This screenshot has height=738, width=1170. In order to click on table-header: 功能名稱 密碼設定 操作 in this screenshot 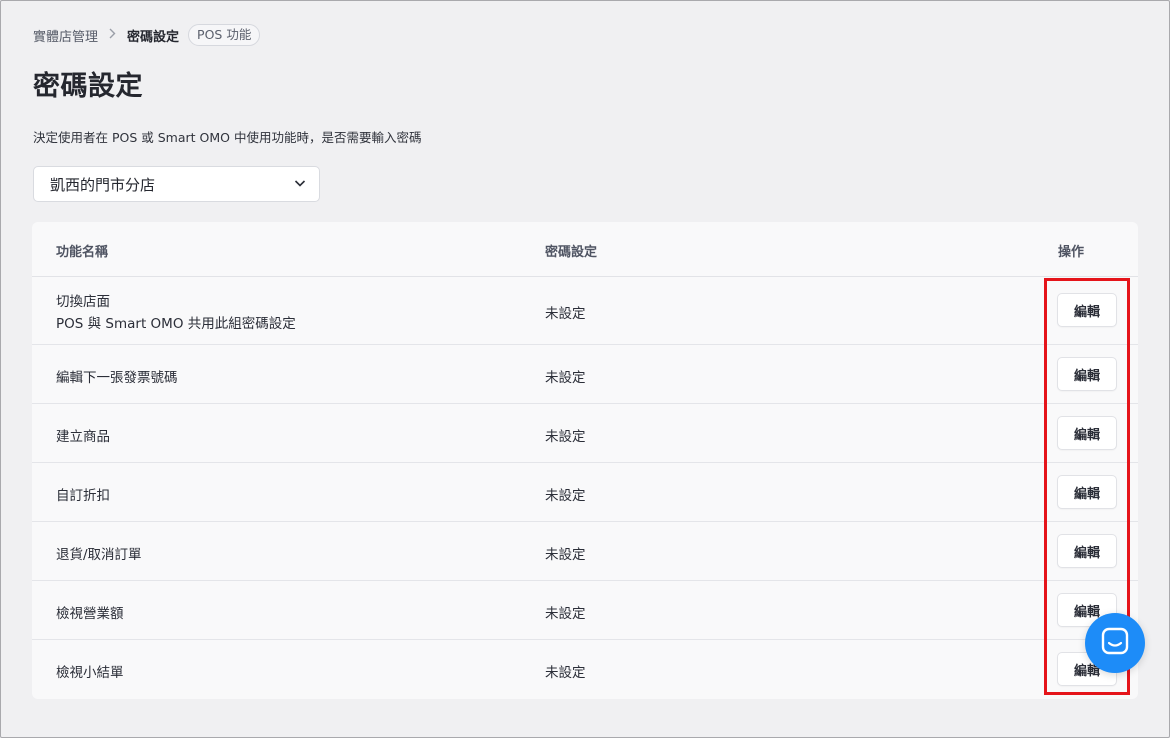, I will do `click(585, 249)`.